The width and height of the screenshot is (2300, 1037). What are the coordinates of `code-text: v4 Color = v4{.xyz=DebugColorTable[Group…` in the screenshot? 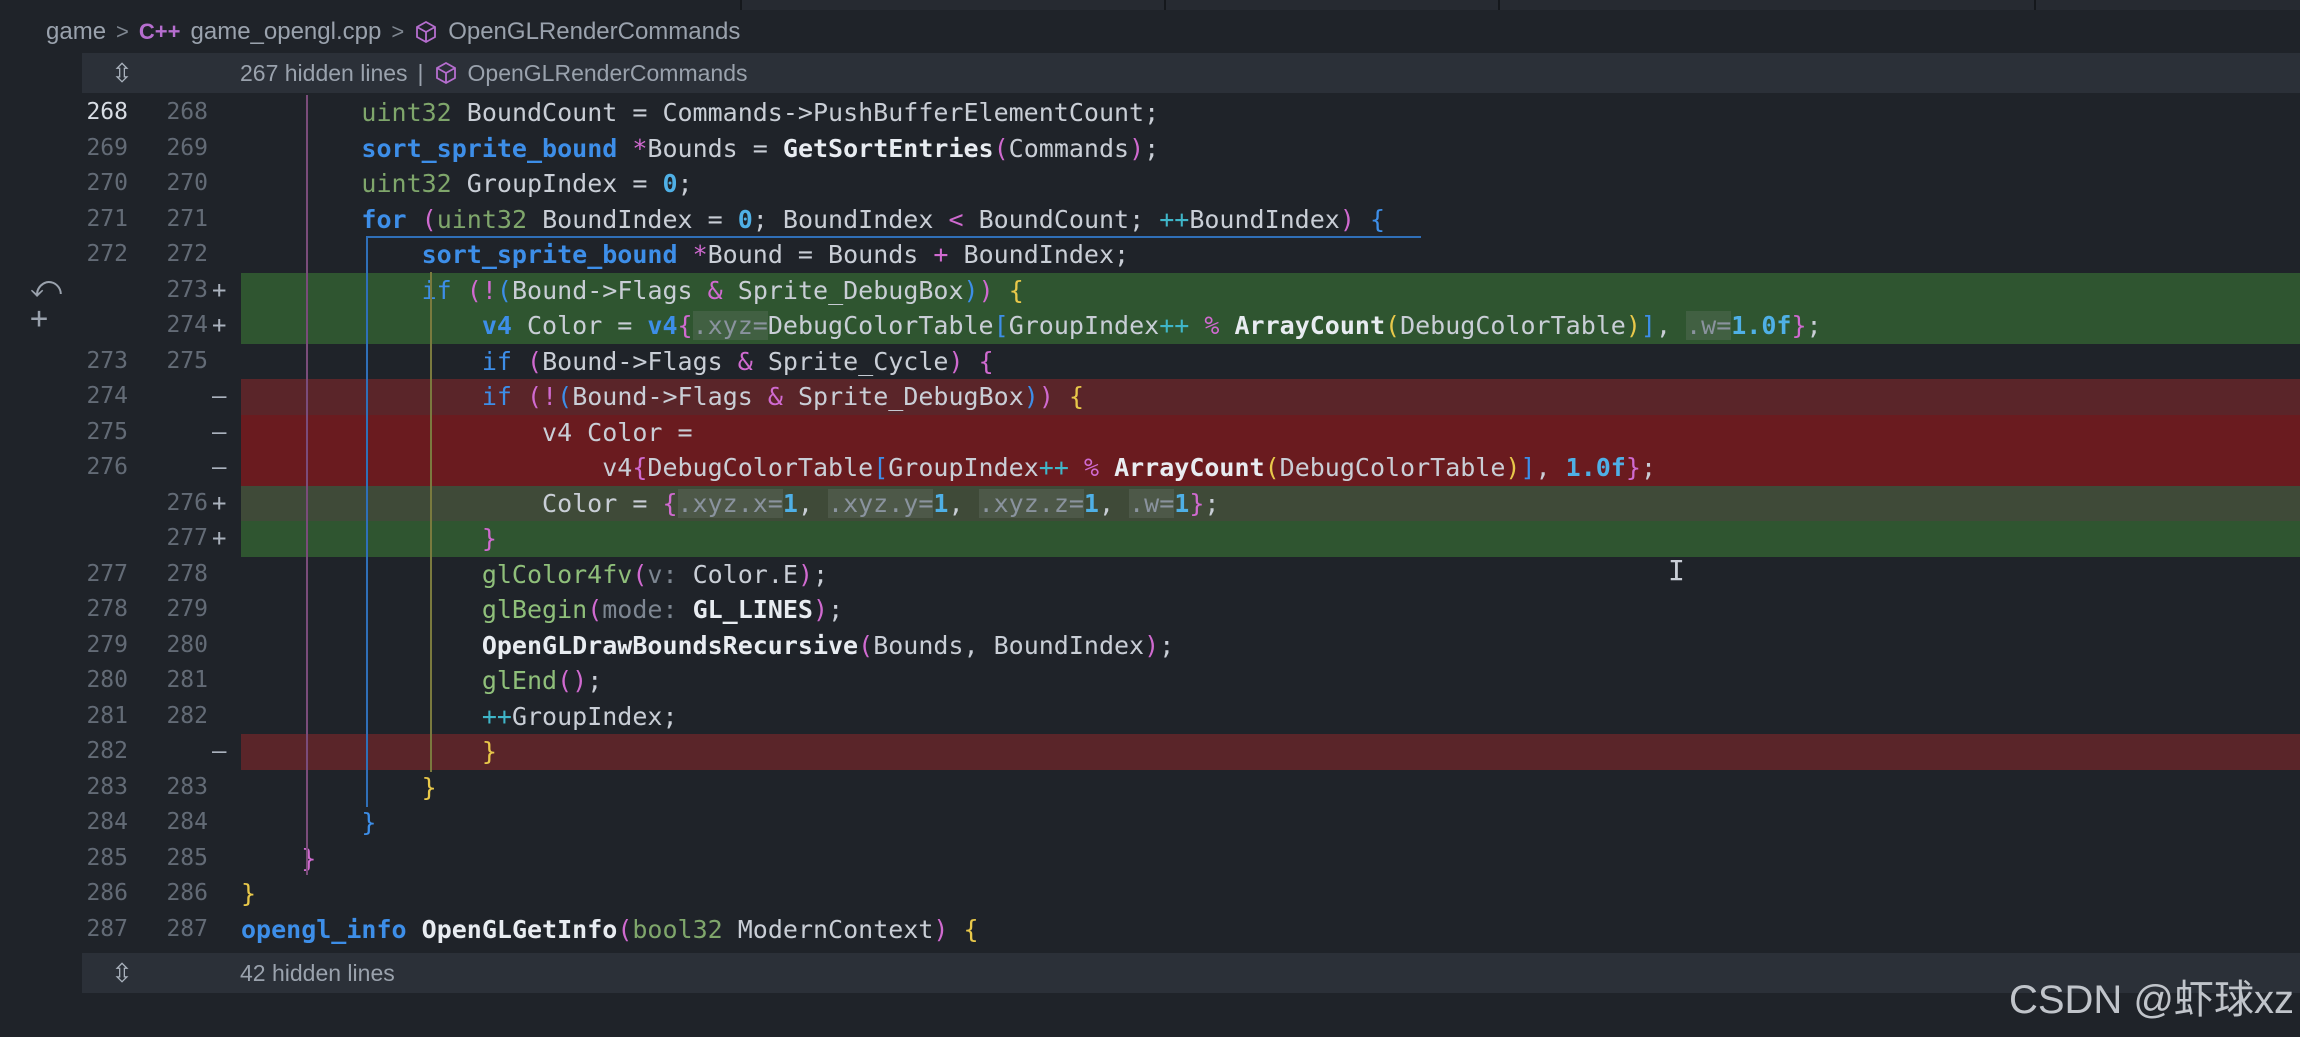 It's located at (1031, 326).